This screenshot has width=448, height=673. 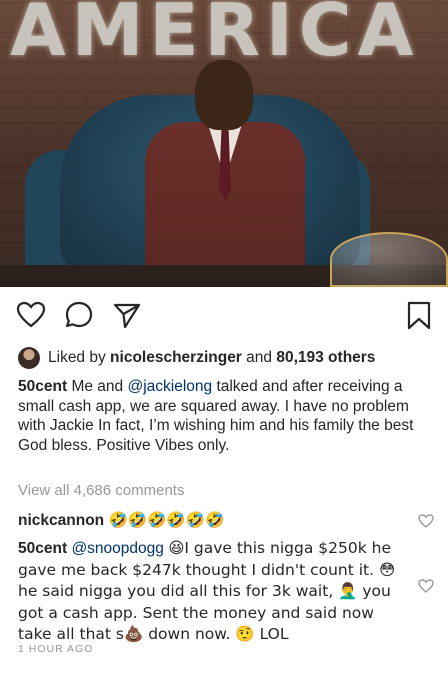 I want to click on caption-mention: @jackielong, so click(x=169, y=386).